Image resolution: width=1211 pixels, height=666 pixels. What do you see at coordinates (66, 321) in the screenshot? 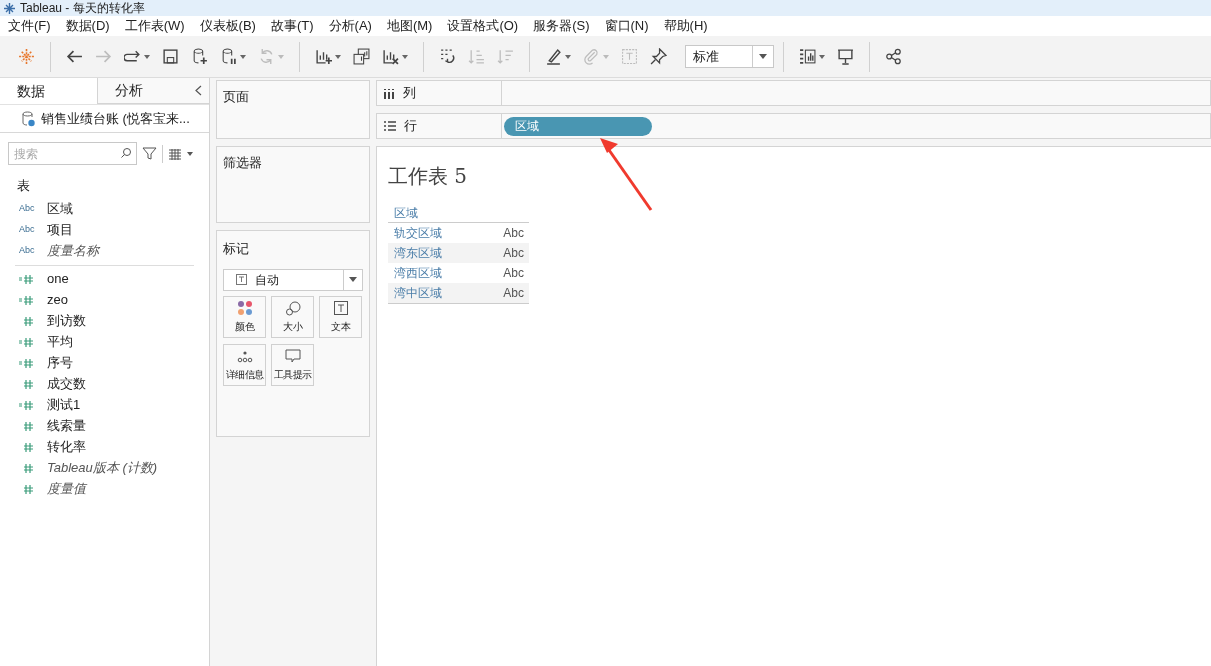
I see `field-name: 到访数` at bounding box center [66, 321].